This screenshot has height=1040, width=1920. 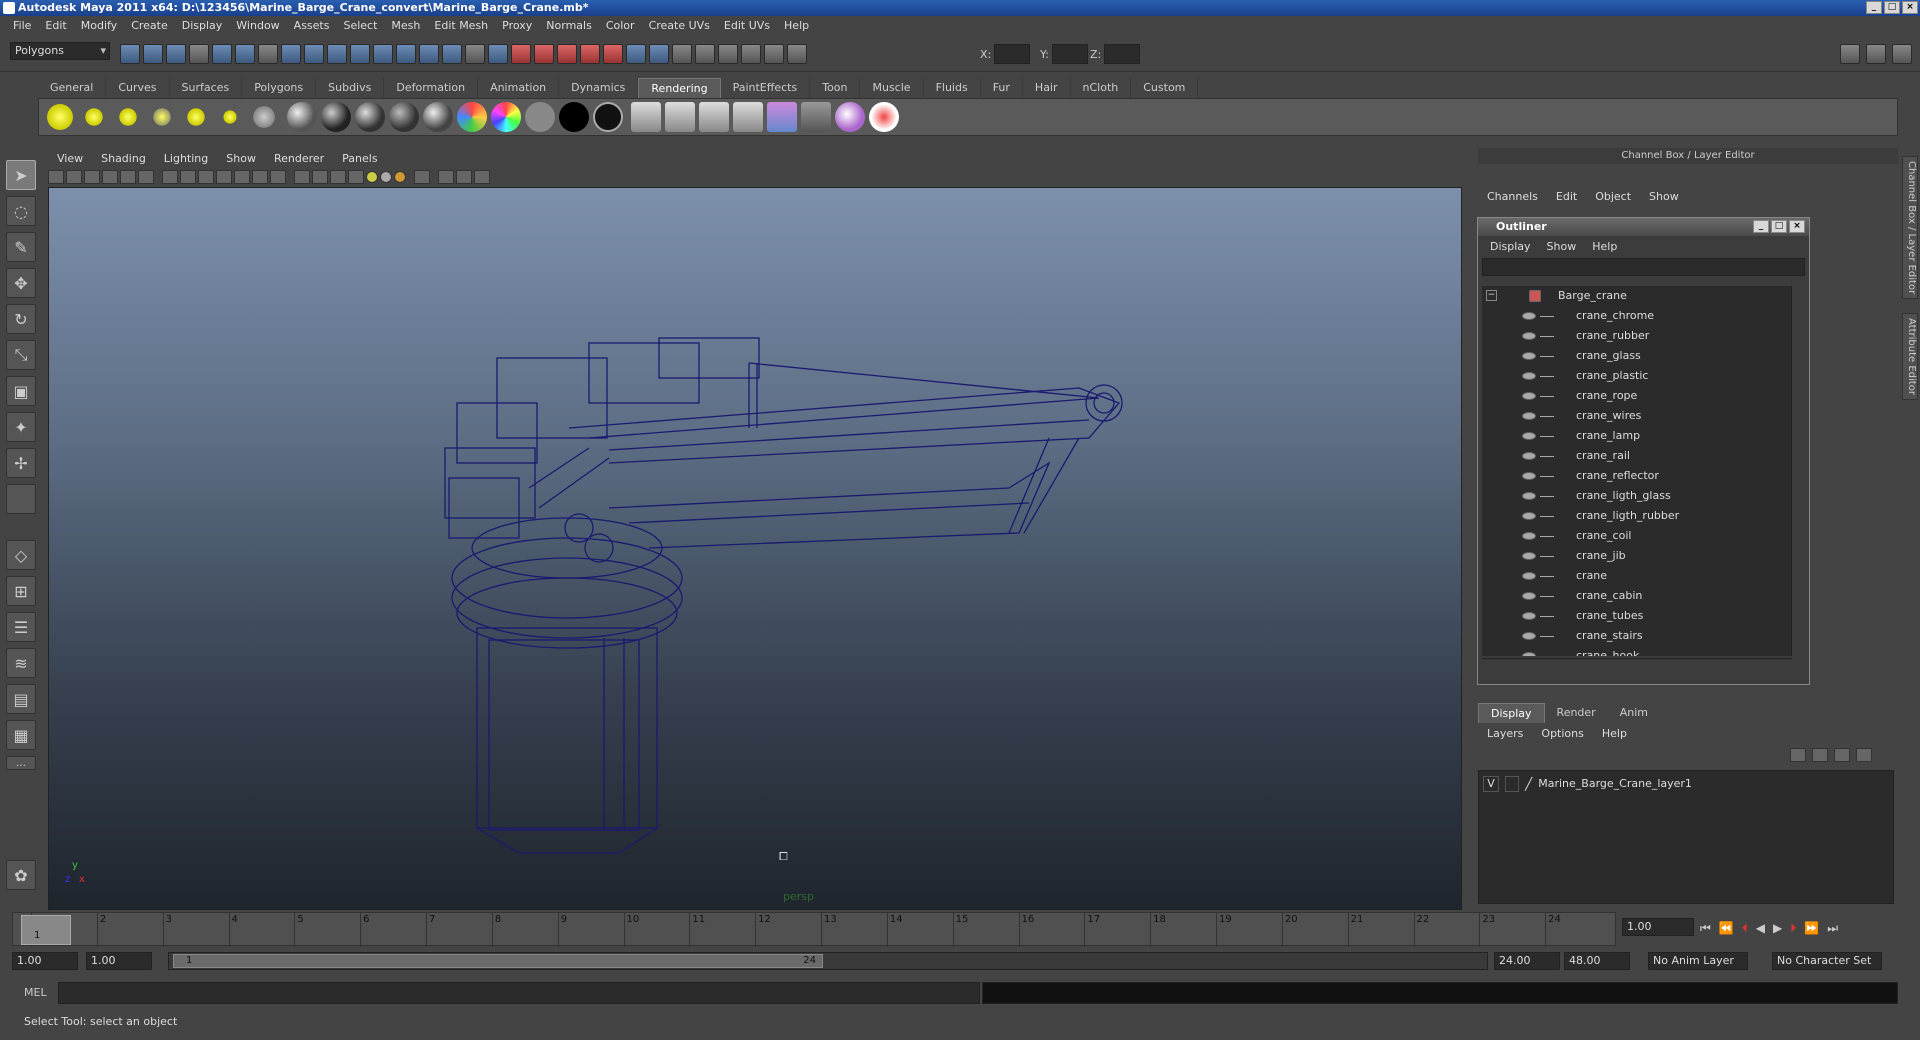 What do you see at coordinates (299, 158) in the screenshot?
I see `viewport-menu-renderer: Renderer` at bounding box center [299, 158].